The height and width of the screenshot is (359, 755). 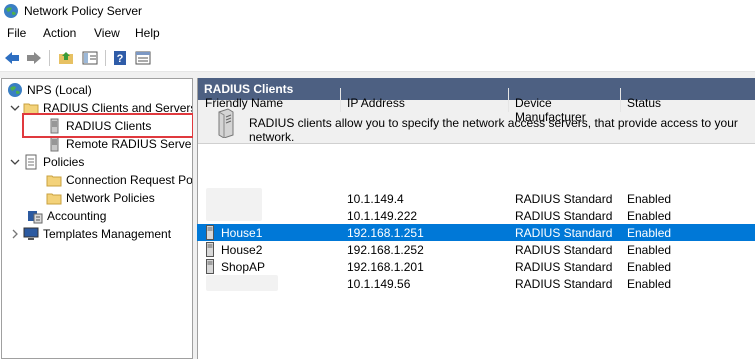 I want to click on up-folder-icon, so click(x=66, y=58).